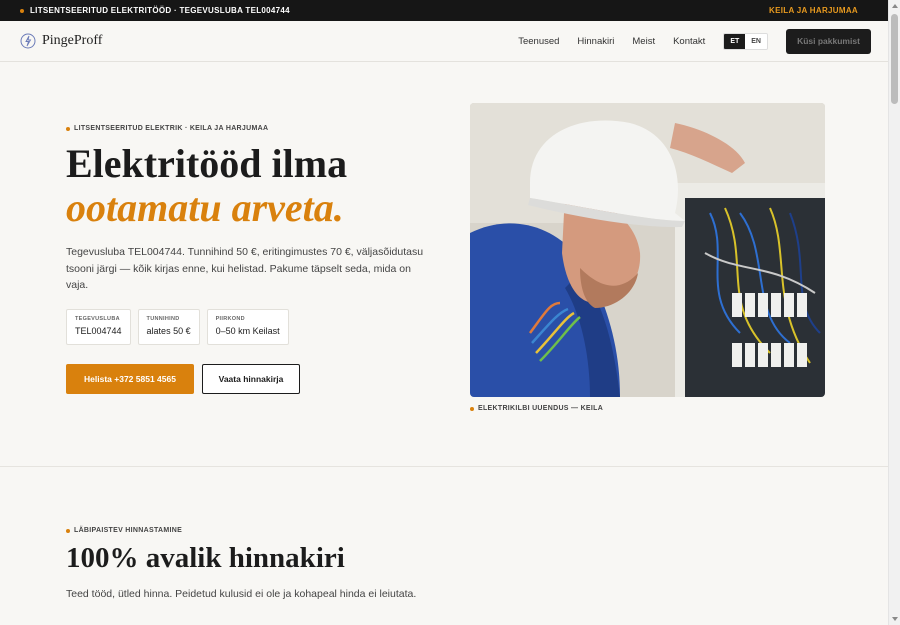  What do you see at coordinates (538, 41) in the screenshot?
I see `nav-item-teenused: Teenused` at bounding box center [538, 41].